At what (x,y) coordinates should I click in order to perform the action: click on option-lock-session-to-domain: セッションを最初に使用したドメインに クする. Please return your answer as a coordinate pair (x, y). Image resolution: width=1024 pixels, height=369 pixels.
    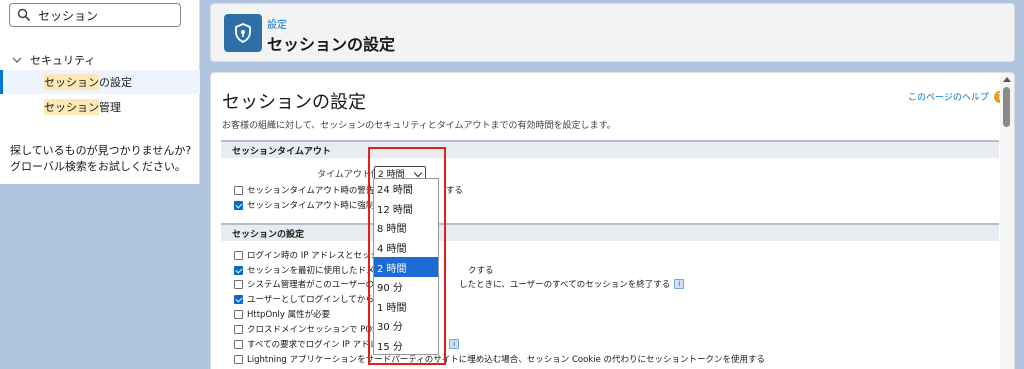
    Looking at the image, I should click on (364, 270).